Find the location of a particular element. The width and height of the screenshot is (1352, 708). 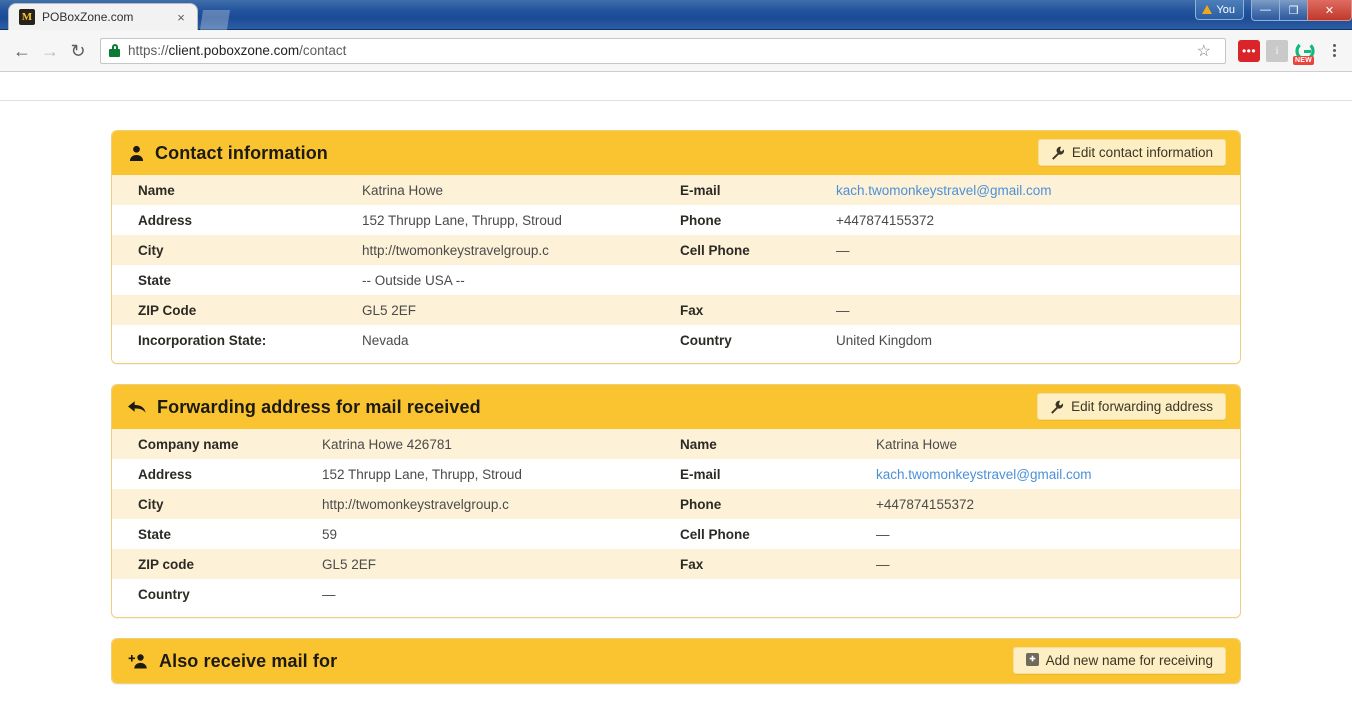

url-path: /contact is located at coordinates (323, 50).